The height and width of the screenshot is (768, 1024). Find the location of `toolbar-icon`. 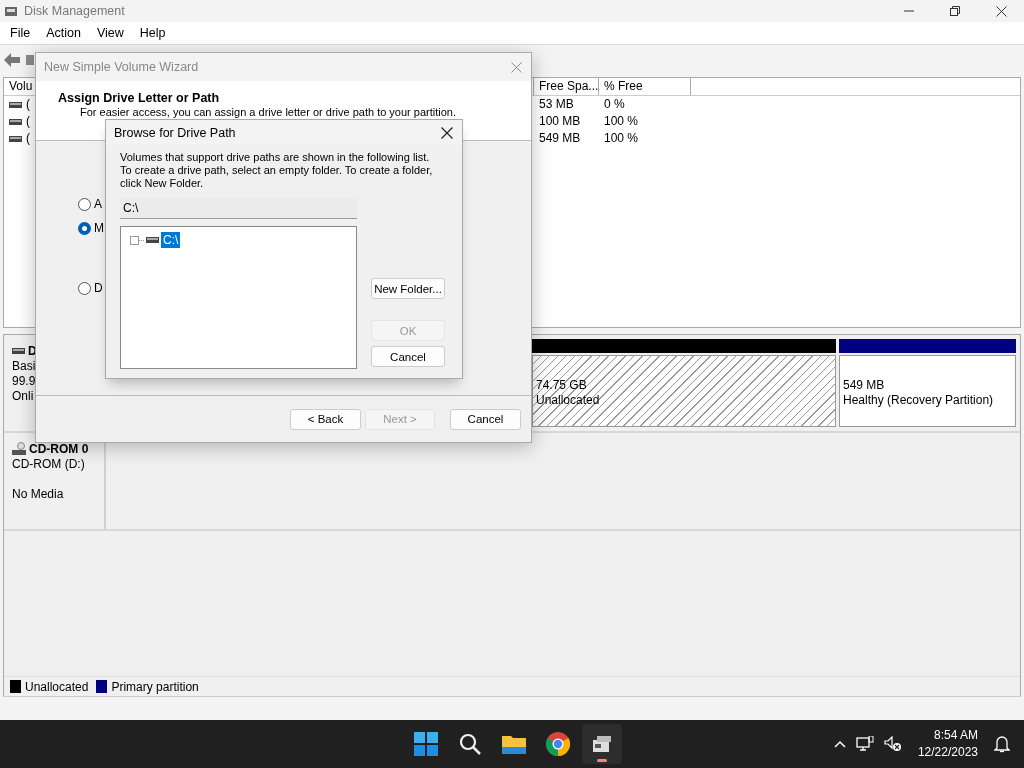

toolbar-icon is located at coordinates (30, 59).